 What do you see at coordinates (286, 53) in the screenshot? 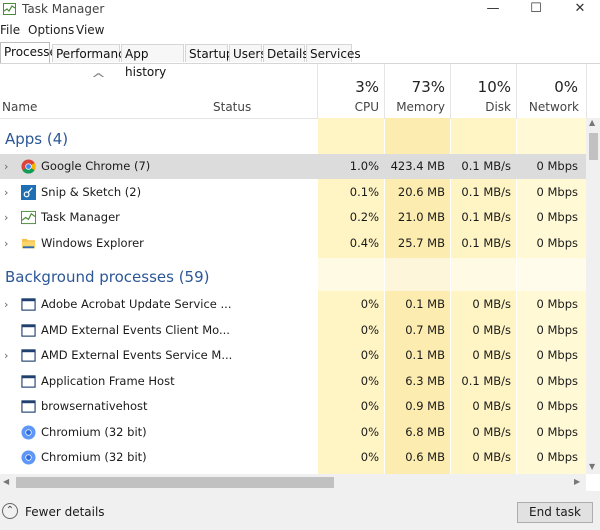
I see `tab-details: Details` at bounding box center [286, 53].